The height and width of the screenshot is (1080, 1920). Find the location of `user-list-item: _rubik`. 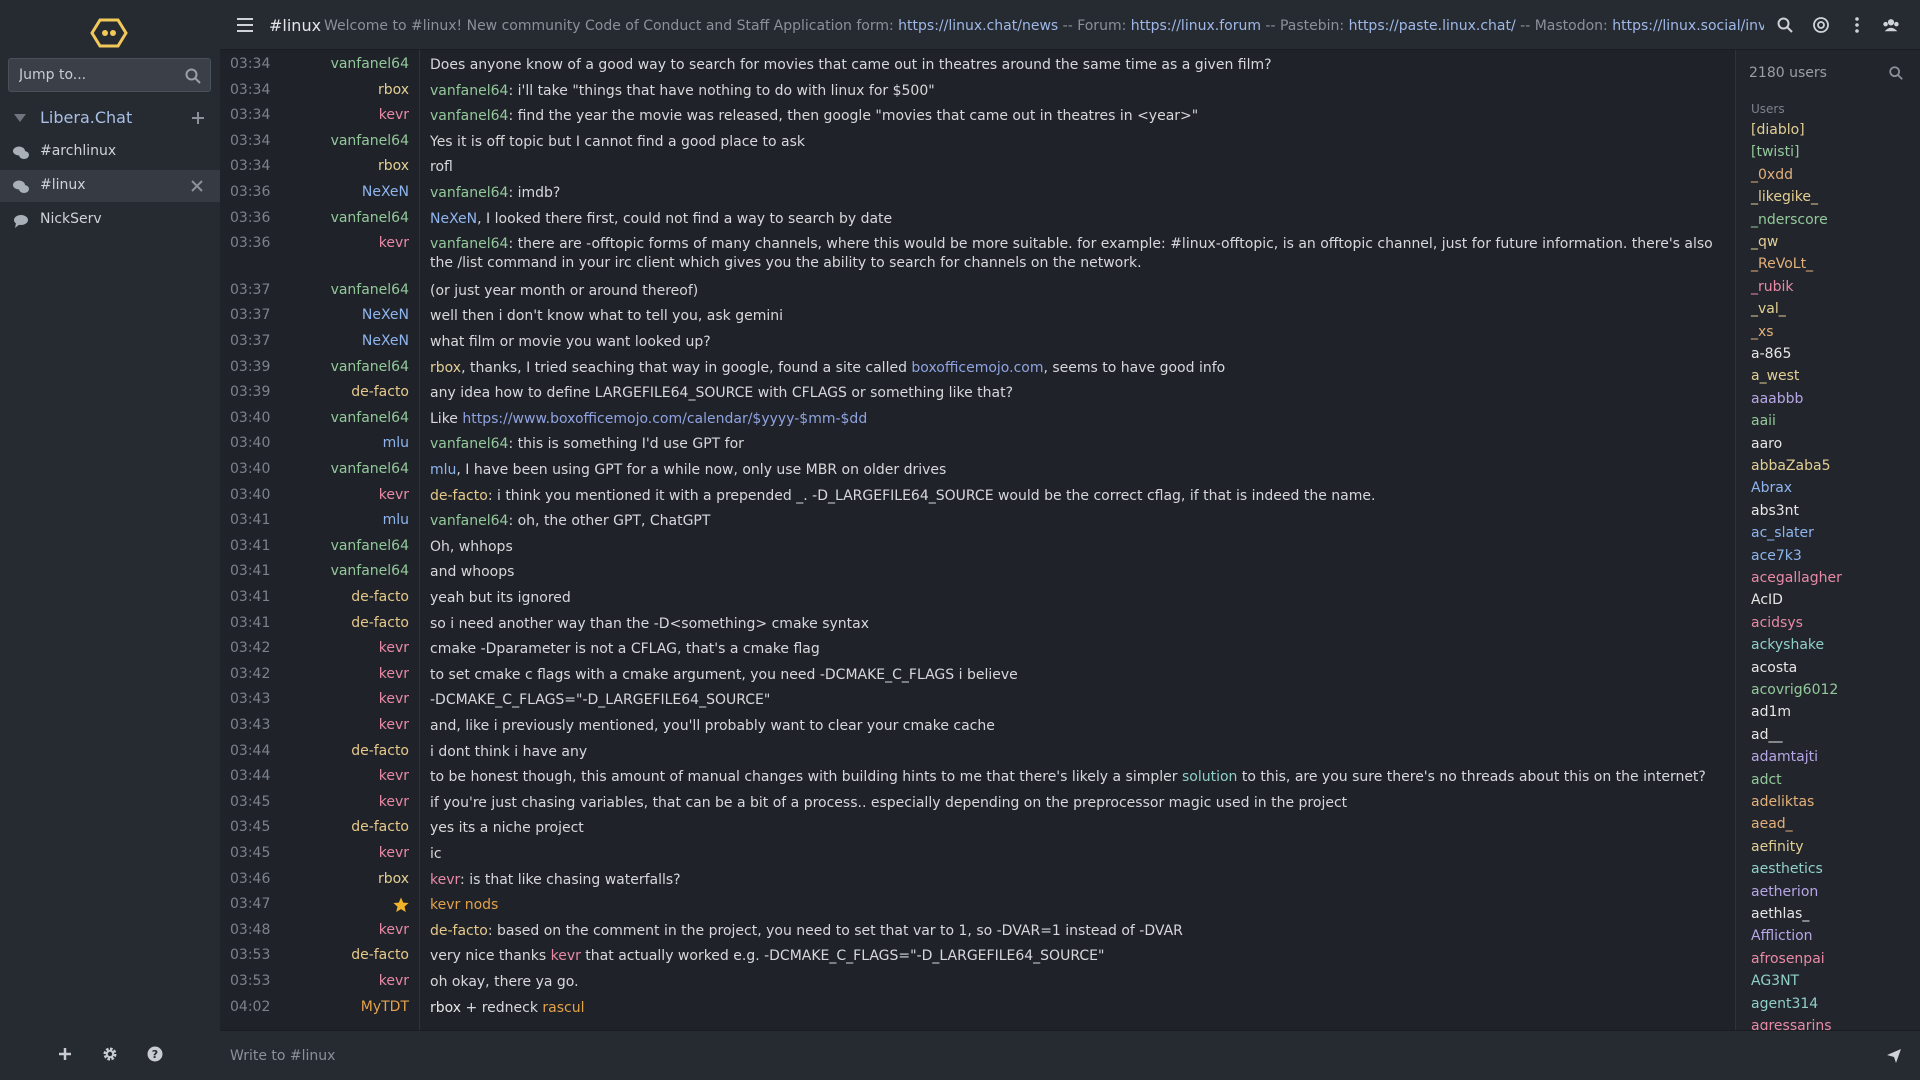

user-list-item: _rubik is located at coordinates (1772, 287).